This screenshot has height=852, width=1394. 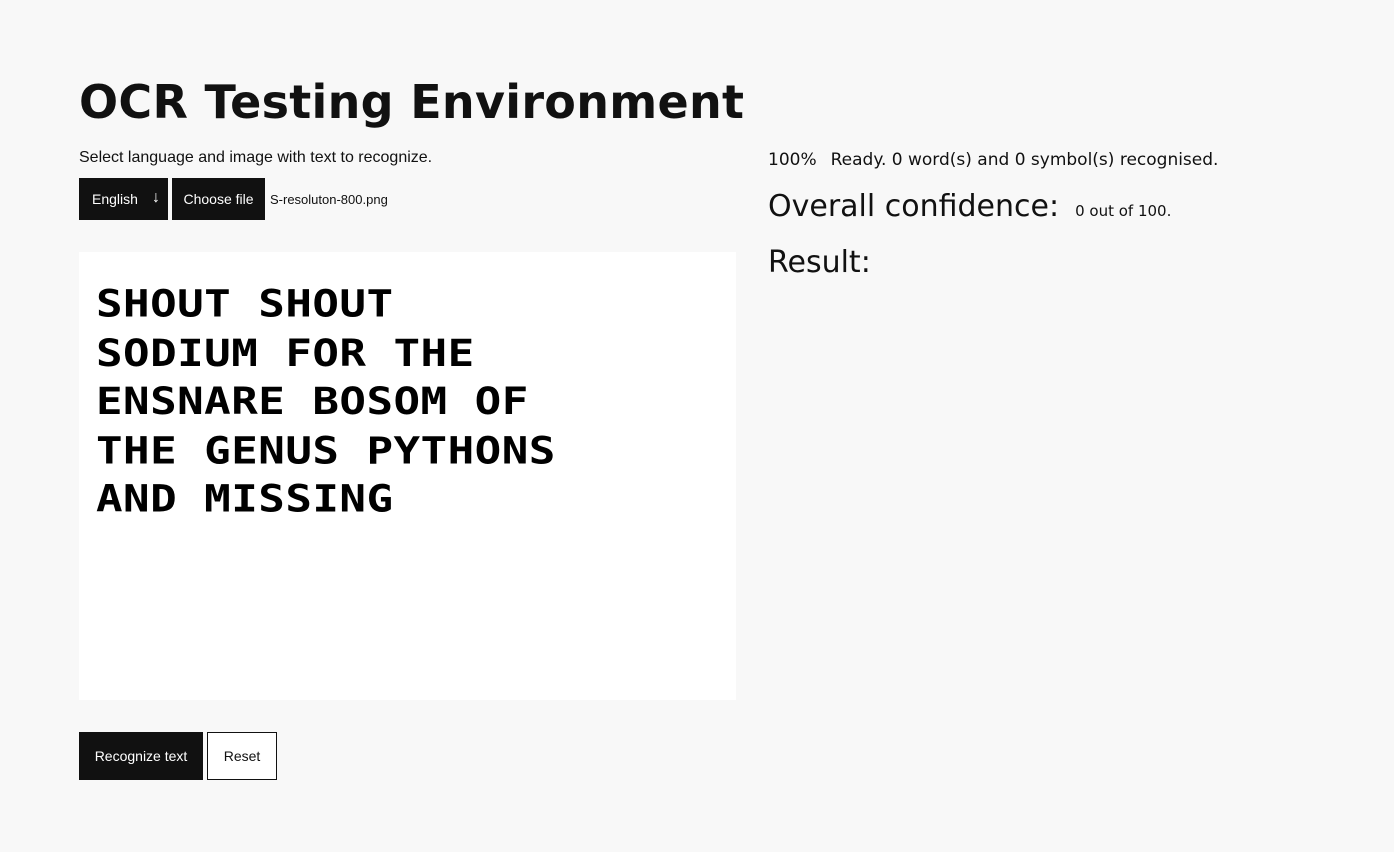 I want to click on selected-file-name: S-resoluton-800.png, so click(x=329, y=199).